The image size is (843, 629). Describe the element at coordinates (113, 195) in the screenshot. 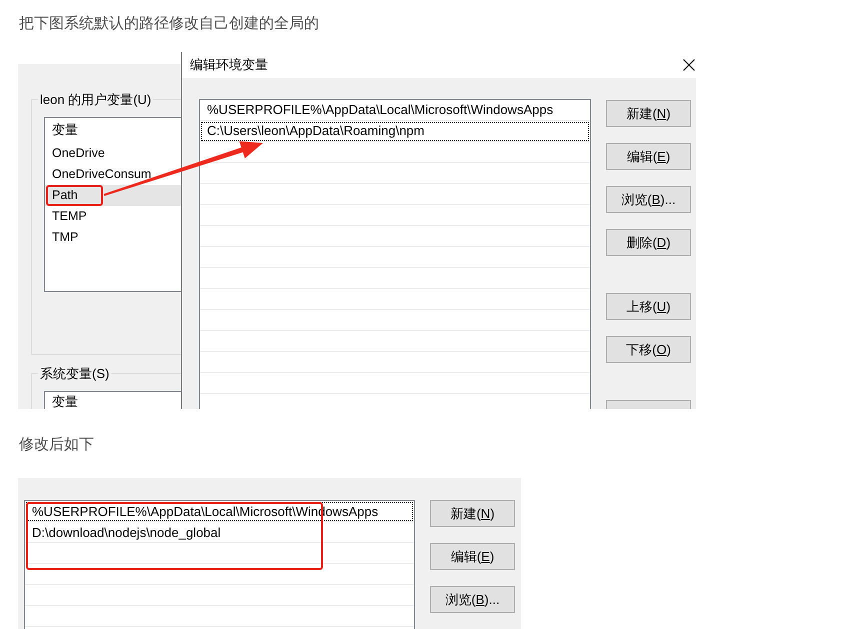

I see `list-item: Path` at that location.